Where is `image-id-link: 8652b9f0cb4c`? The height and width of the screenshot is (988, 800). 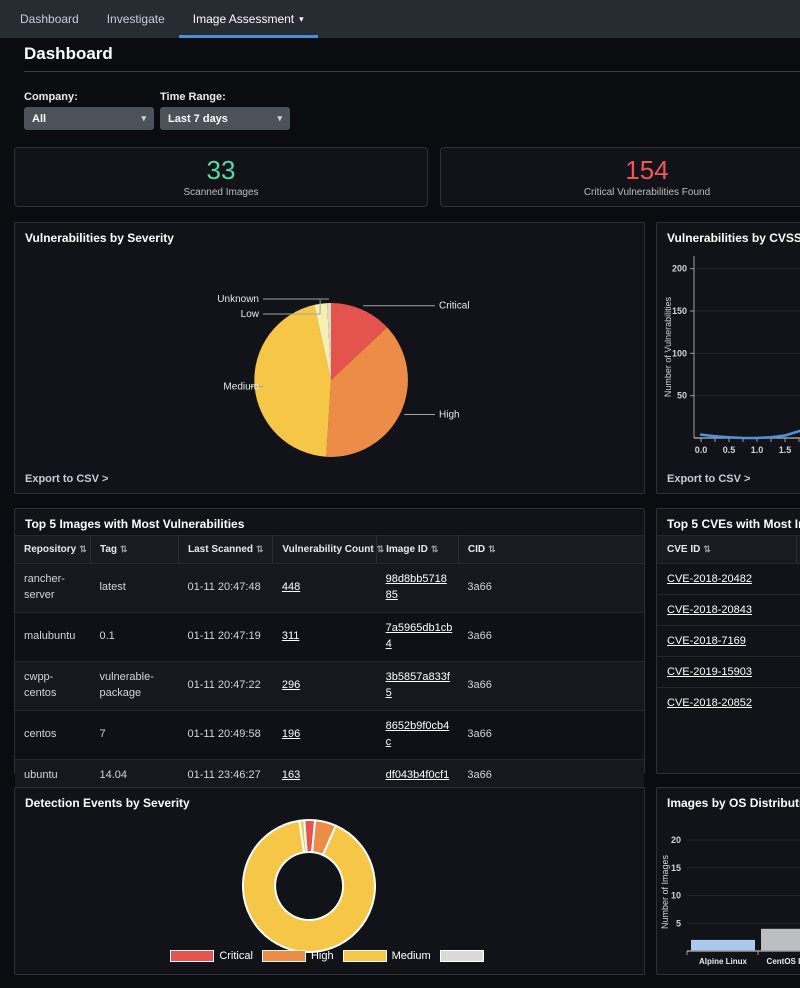
image-id-link: 8652b9f0cb4c is located at coordinates (418, 734).